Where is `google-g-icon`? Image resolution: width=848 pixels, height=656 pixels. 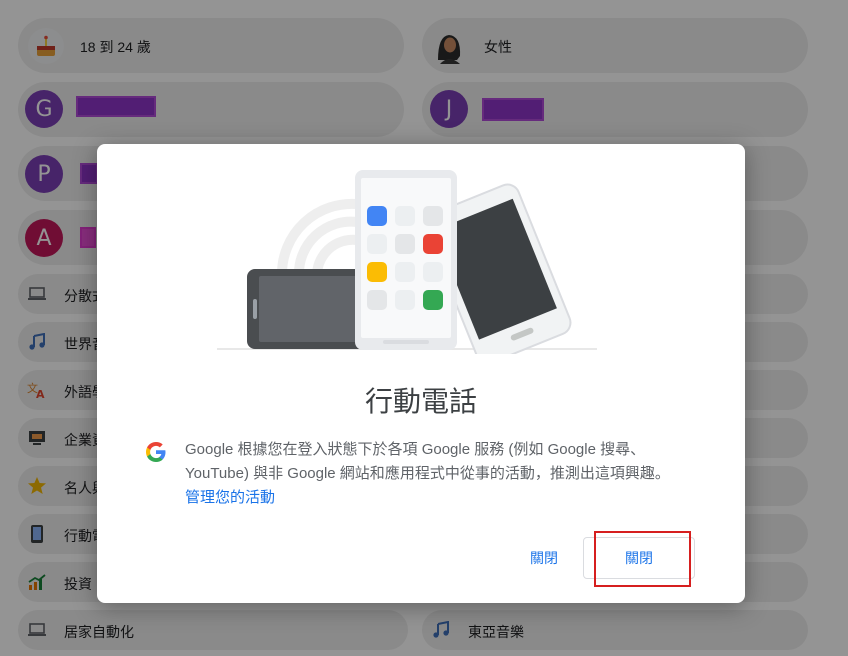
google-g-icon is located at coordinates (156, 452).